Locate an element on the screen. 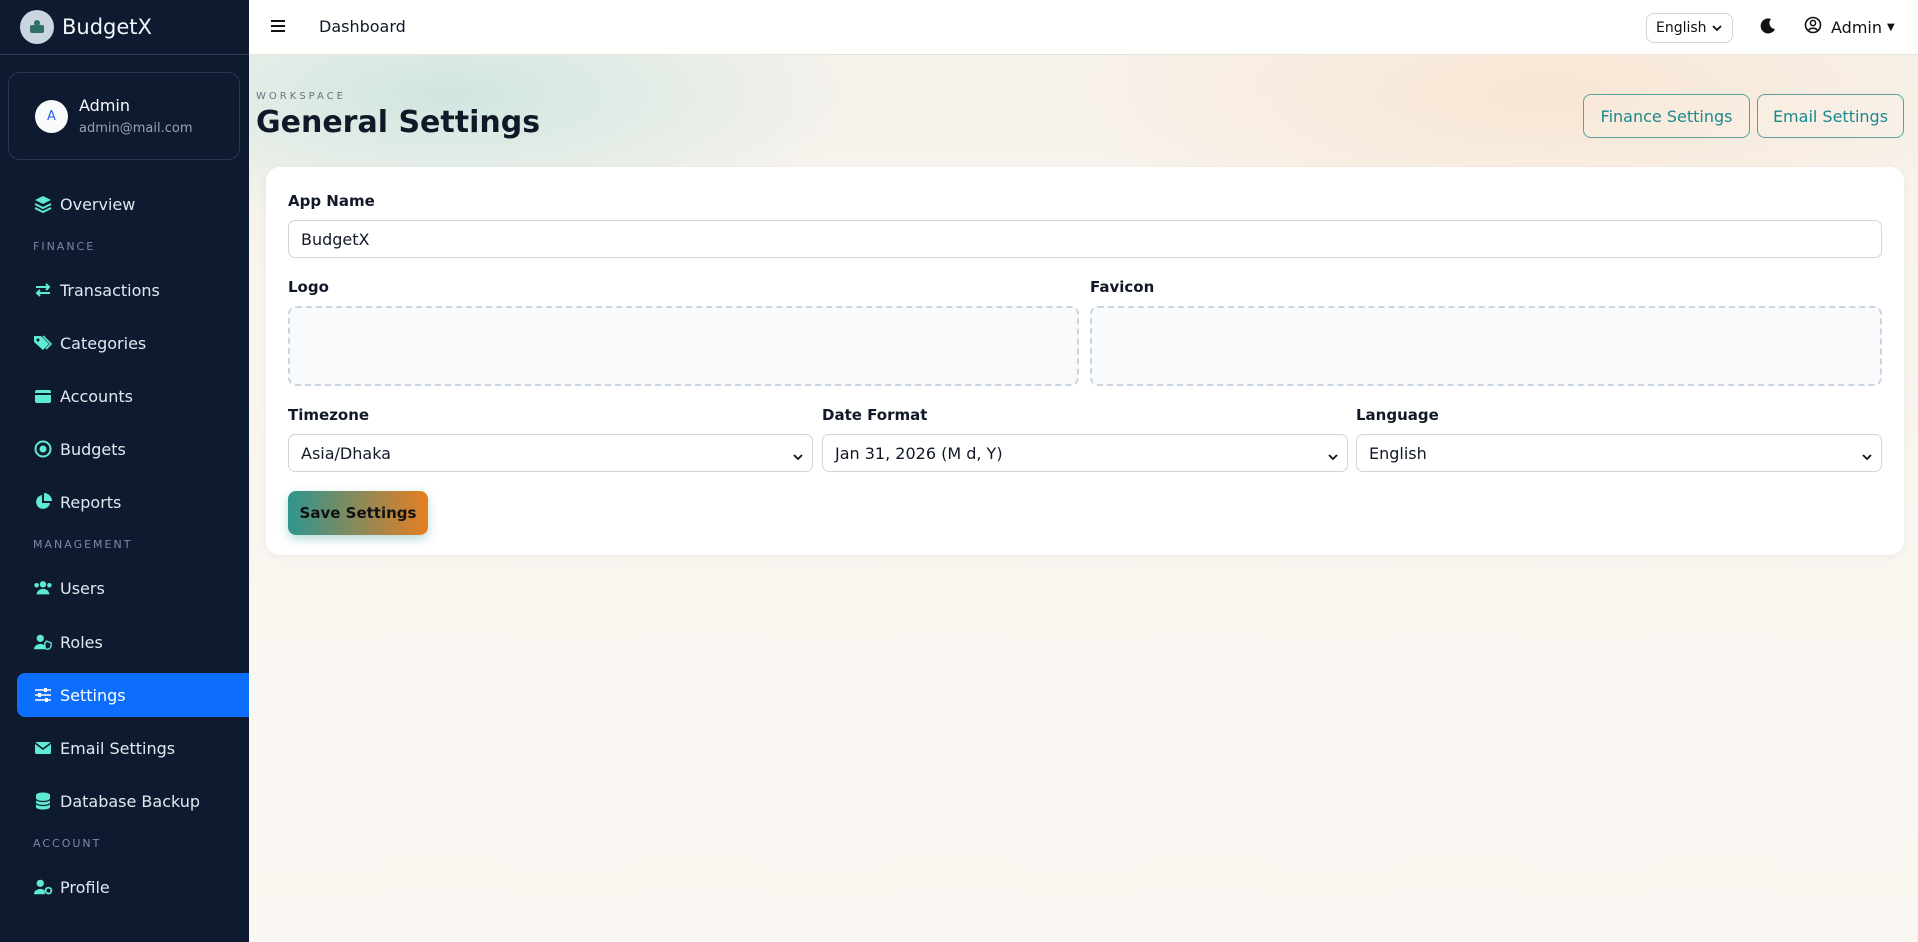 The image size is (1918, 942). sidebar-item-label: Database Backup is located at coordinates (130, 801).